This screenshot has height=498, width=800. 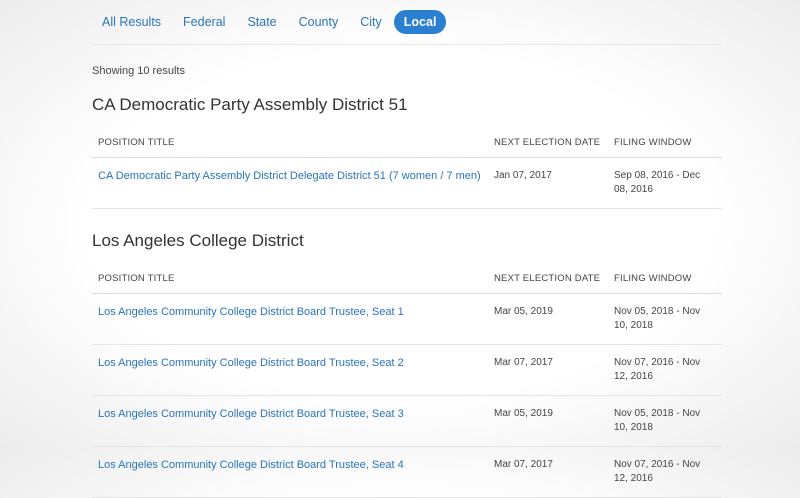 I want to click on results-count: Showing 10 results, so click(x=138, y=71).